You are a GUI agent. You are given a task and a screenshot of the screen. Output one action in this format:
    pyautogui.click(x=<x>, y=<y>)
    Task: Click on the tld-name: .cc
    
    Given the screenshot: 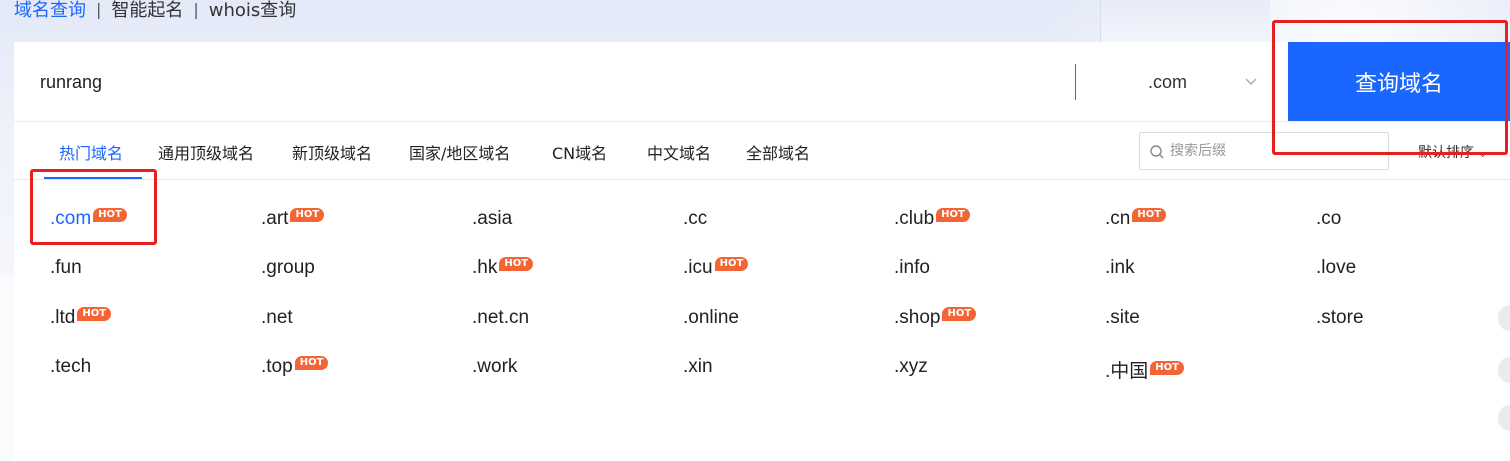 What is the action you would take?
    pyautogui.click(x=695, y=218)
    